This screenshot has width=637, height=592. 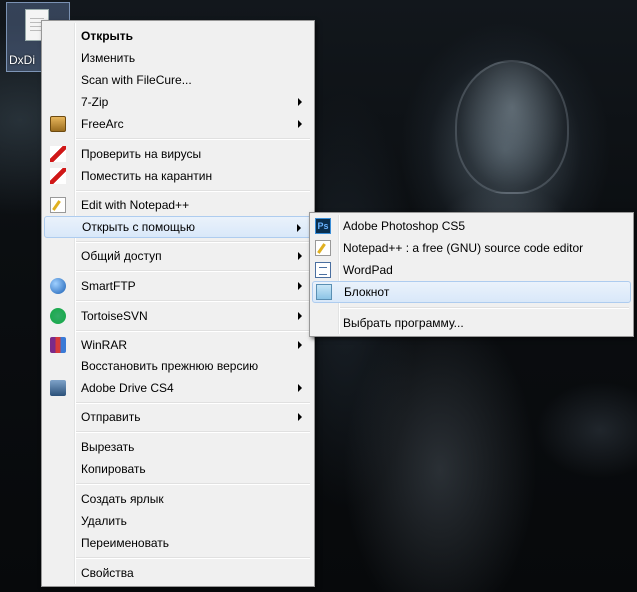 I want to click on winrar-icon, so click(x=58, y=345).